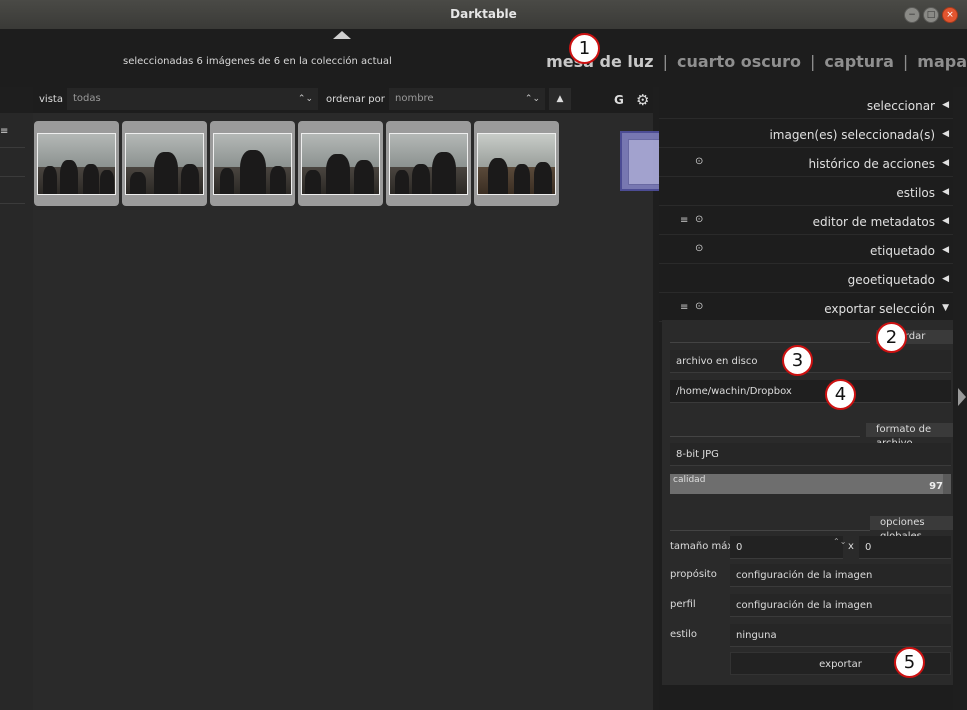  I want to click on module-label: exportar selección, so click(879, 309).